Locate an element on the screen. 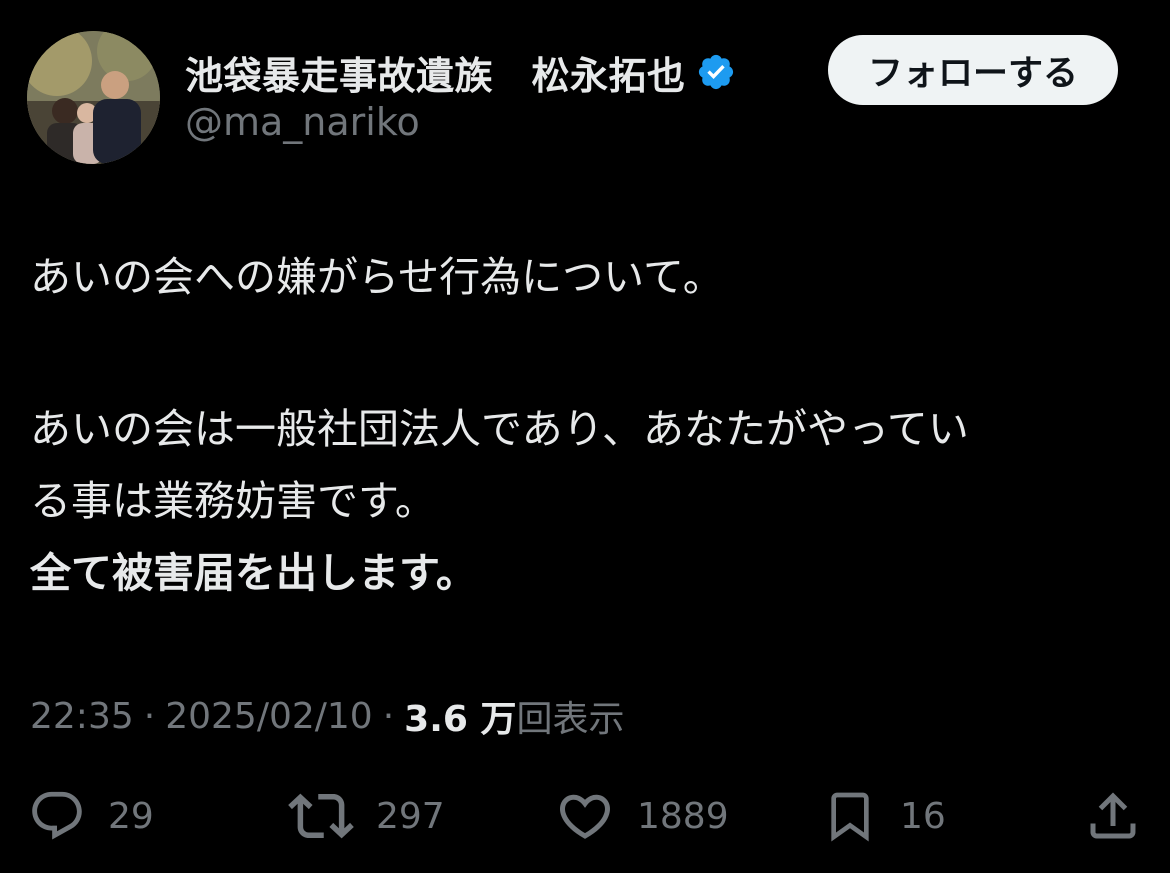  bookmark-button: 16 is located at coordinates (884, 816).